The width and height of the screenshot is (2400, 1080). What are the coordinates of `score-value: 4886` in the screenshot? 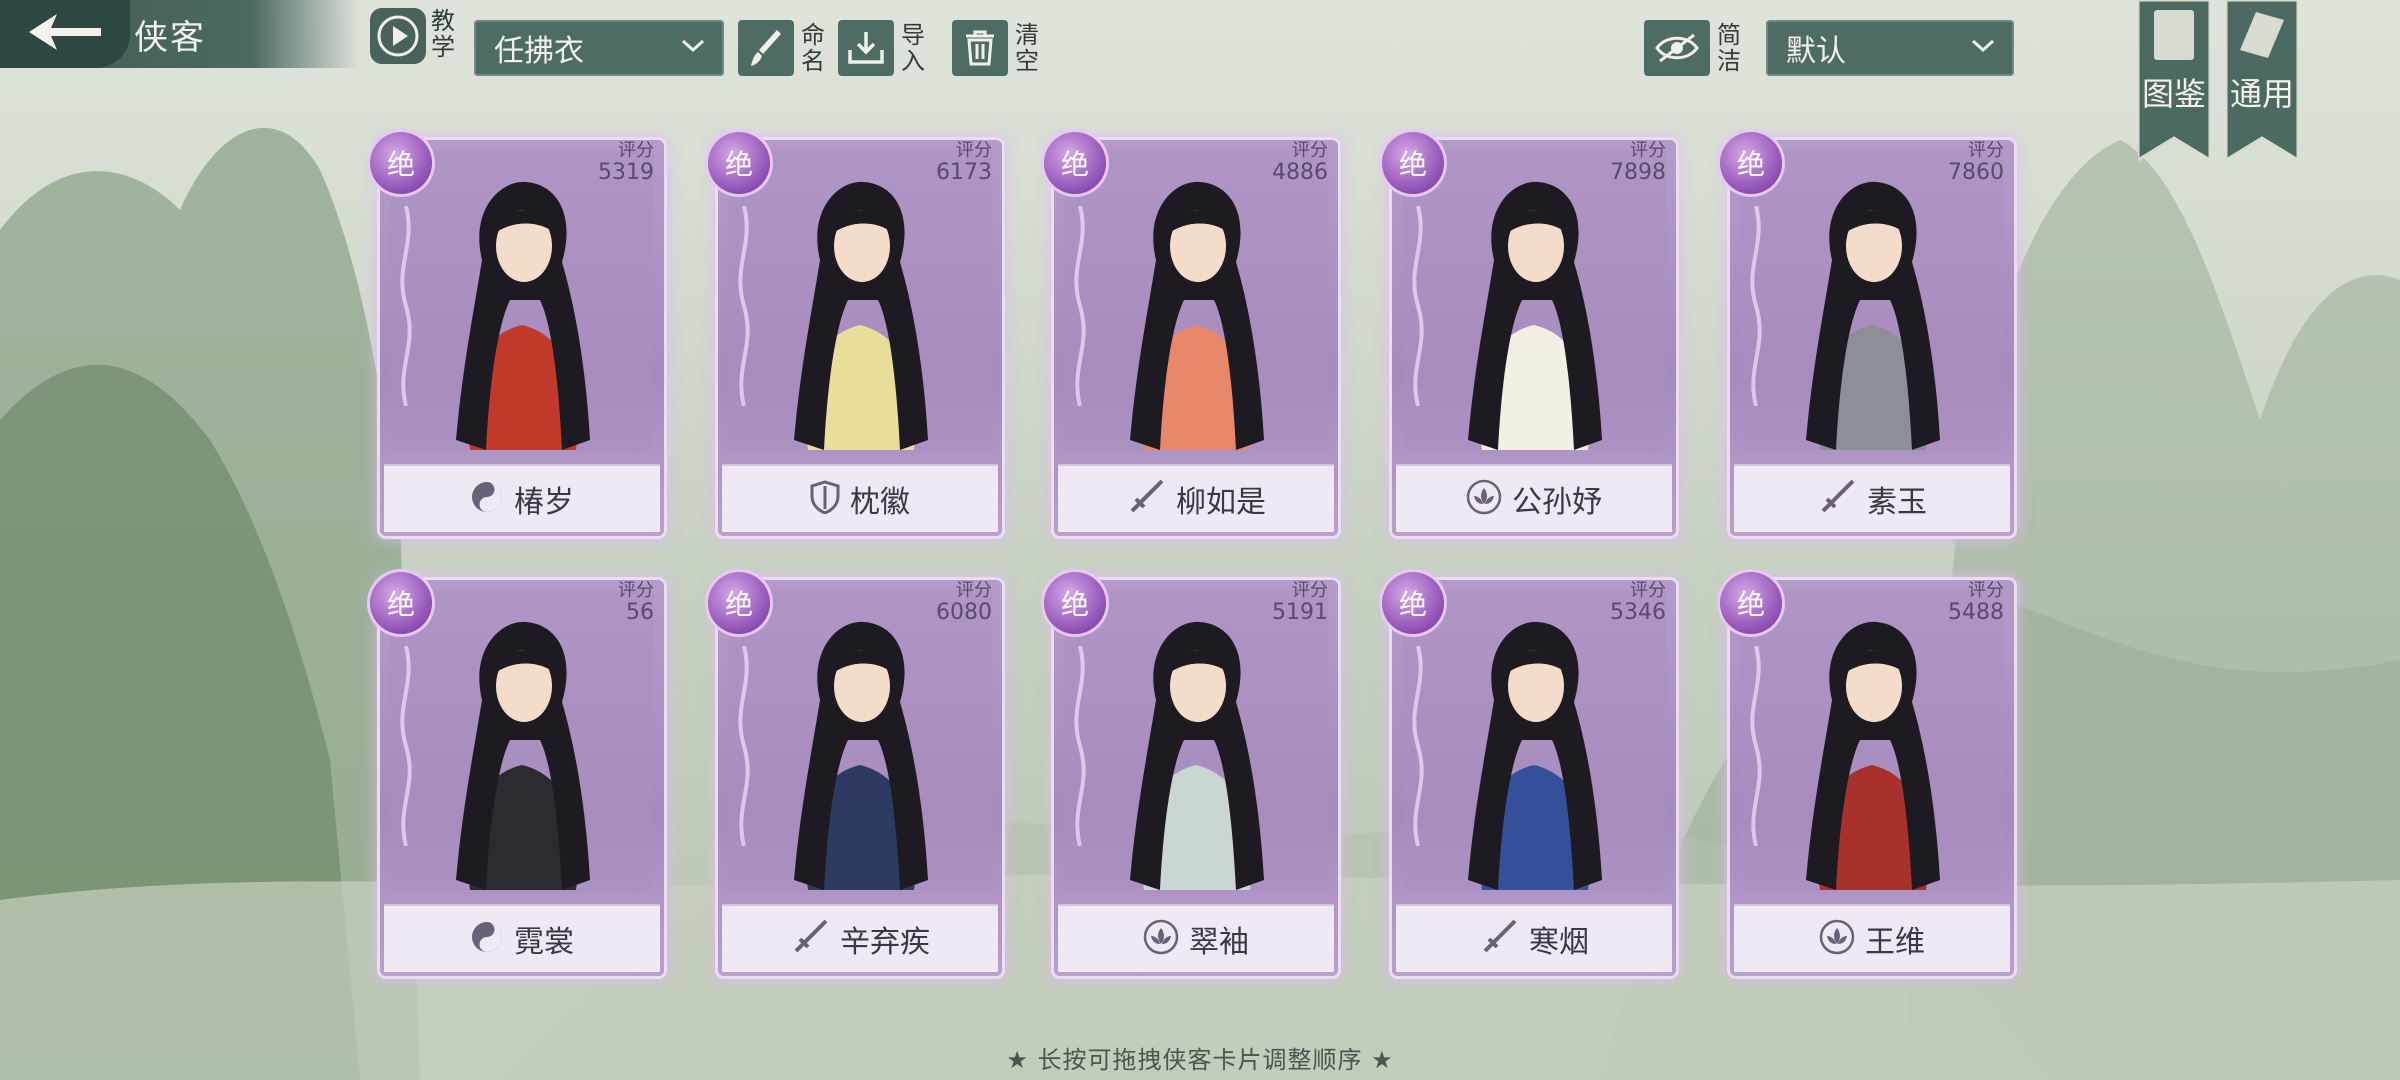 It's located at (1300, 172).